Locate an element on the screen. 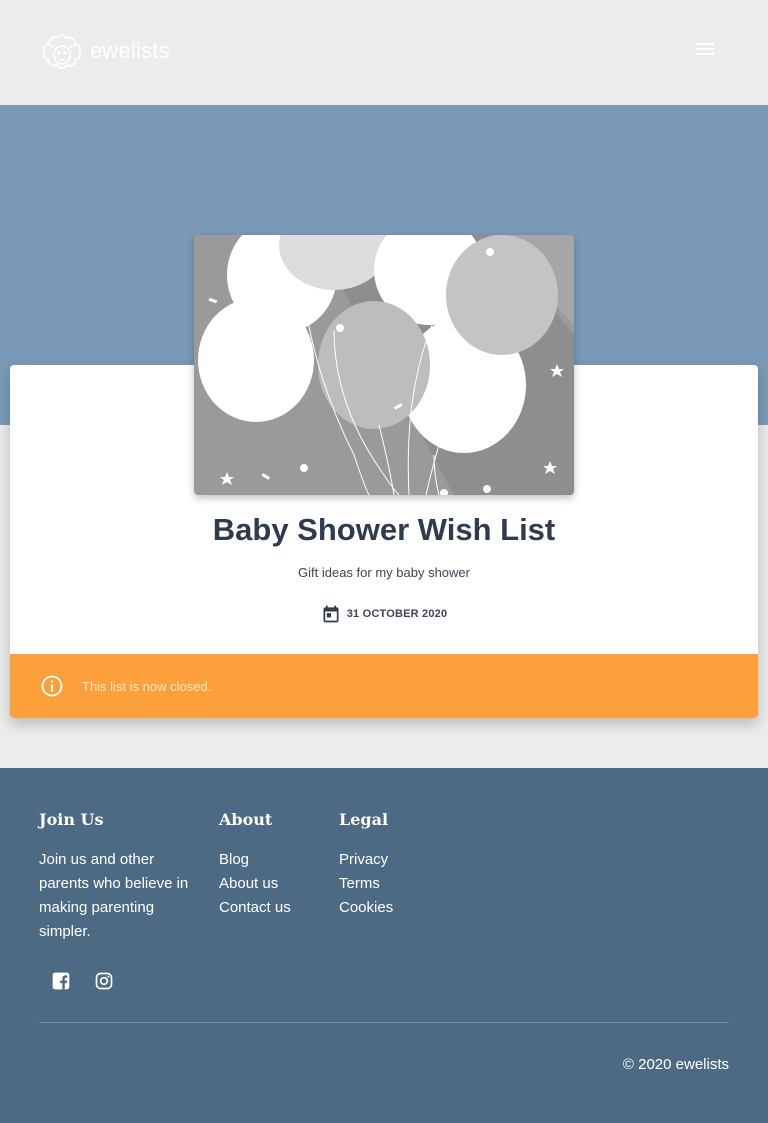 The height and width of the screenshot is (1123, 768). footer-about-heading: About is located at coordinates (246, 819).